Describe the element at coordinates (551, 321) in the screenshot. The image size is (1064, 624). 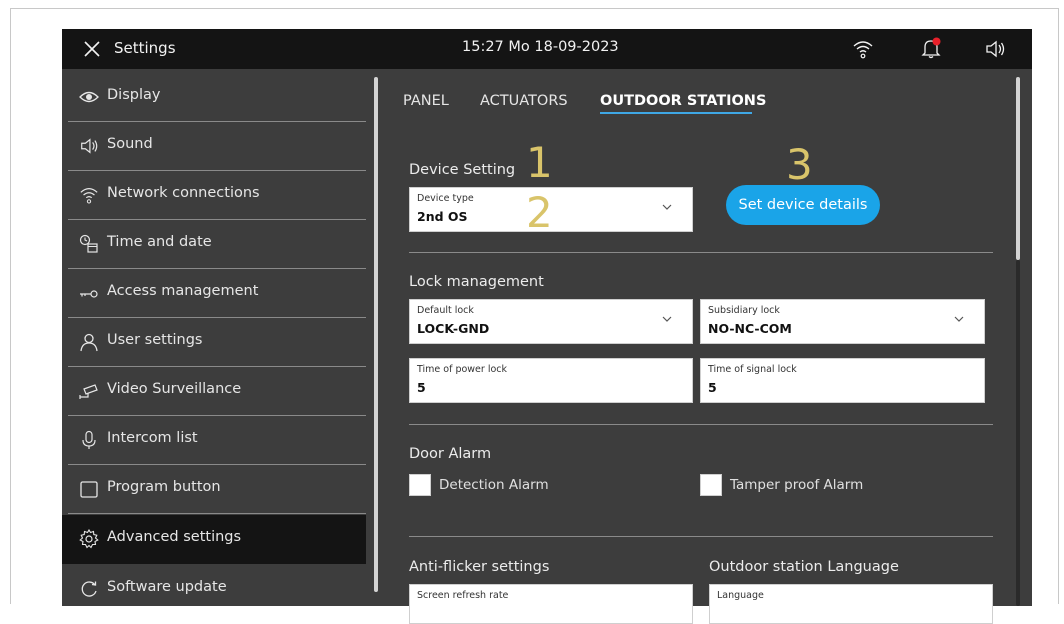
I see `default-lock-select: Default lock LOCK-GND` at that location.